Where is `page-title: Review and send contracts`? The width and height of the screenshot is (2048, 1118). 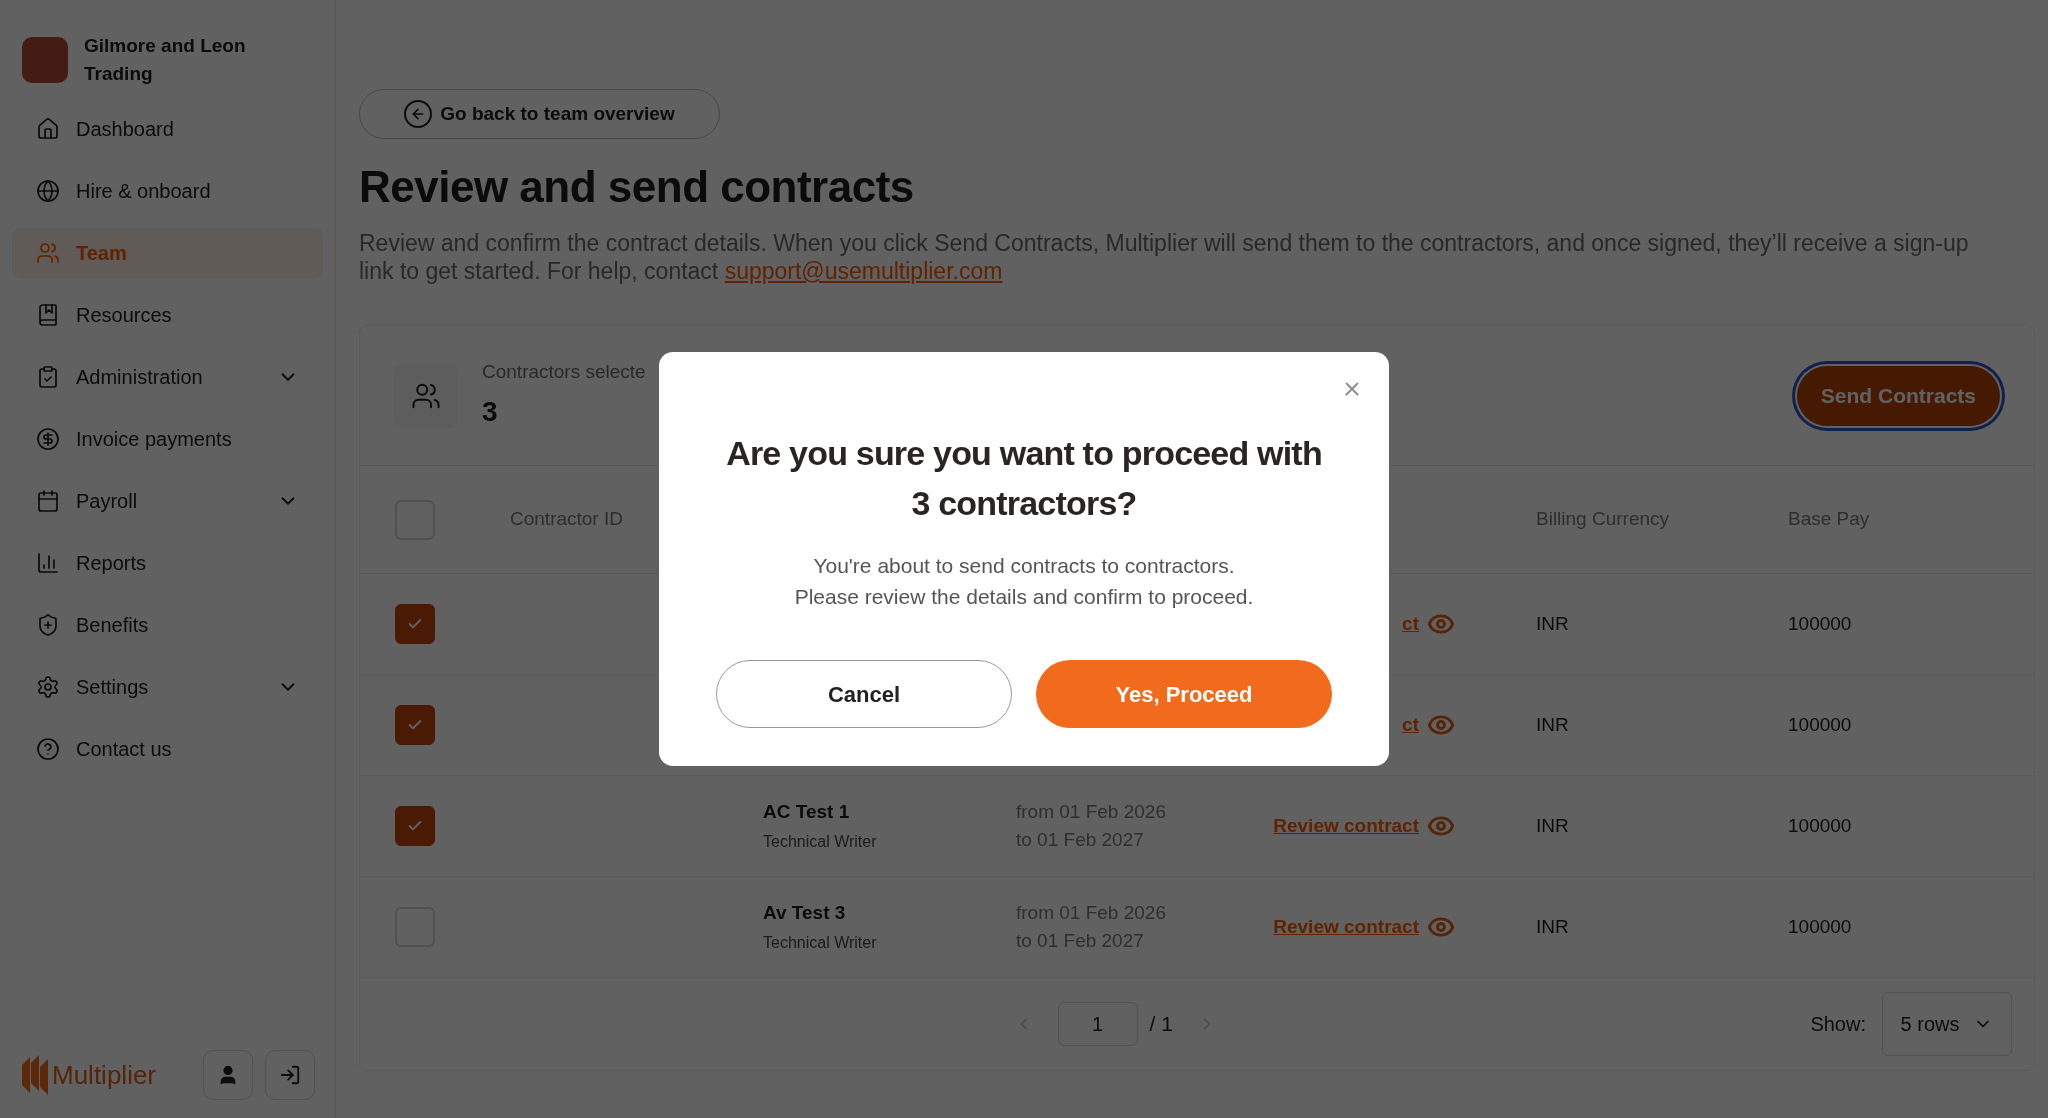
page-title: Review and send contracts is located at coordinates (637, 187).